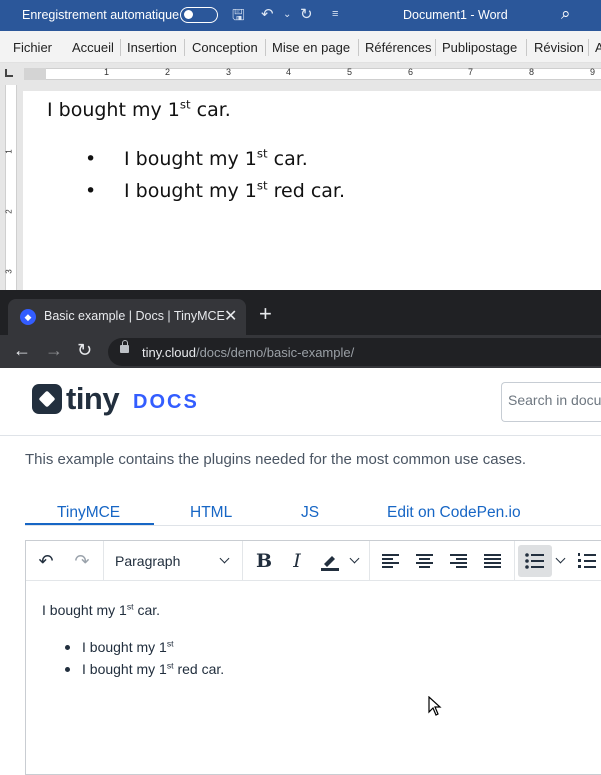  I want to click on italic-icon: I, so click(297, 561).